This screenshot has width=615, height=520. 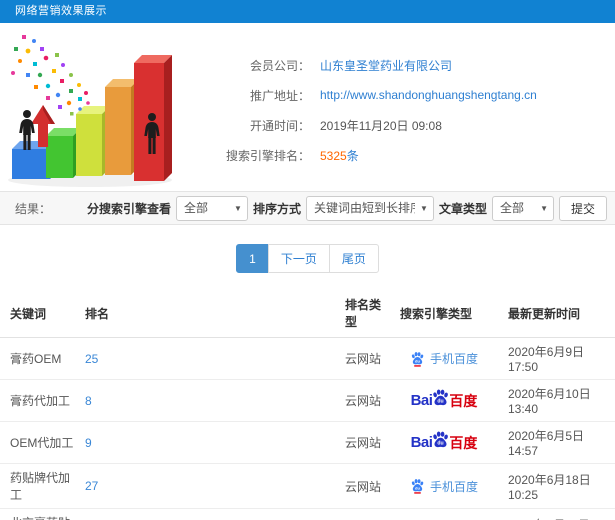 I want to click on keyword-cell: 北京膏药贴牌, so click(x=37, y=514).